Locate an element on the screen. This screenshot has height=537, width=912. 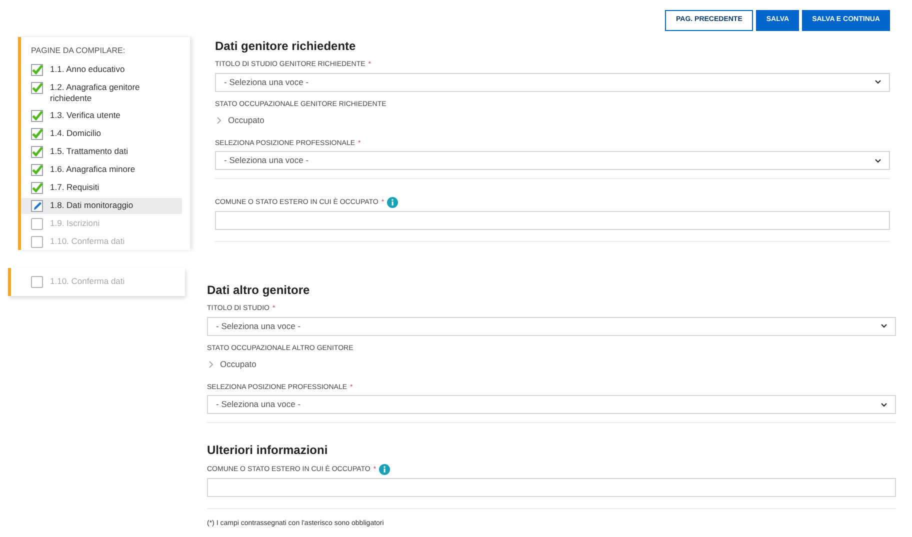
section-heading: Dati genitore richiedente is located at coordinates (286, 46).